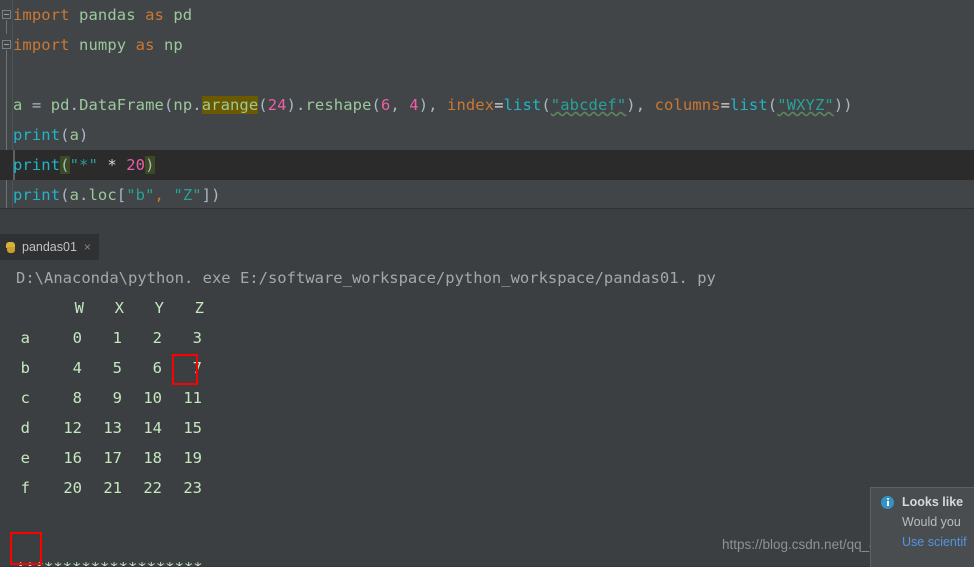  What do you see at coordinates (487, 398) in the screenshot?
I see `dataframe-row: c 8 9 10 11` at bounding box center [487, 398].